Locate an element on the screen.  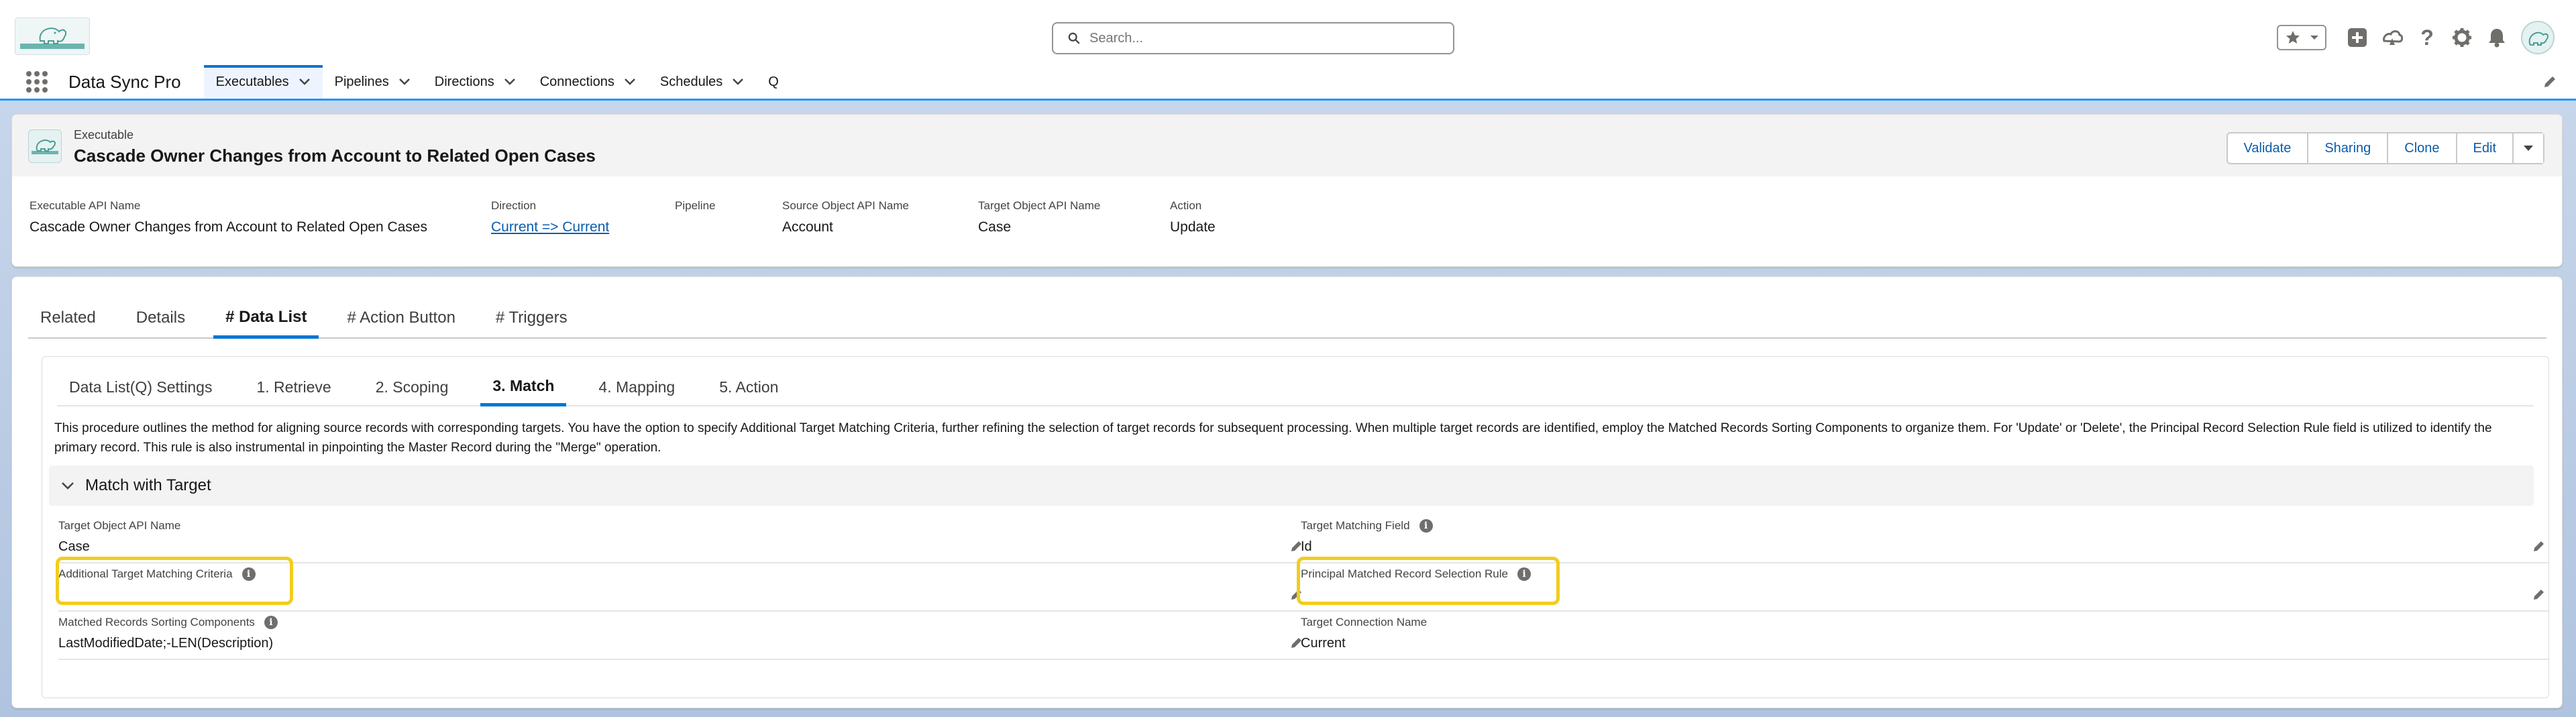
highlight-label: Target Object API Name is located at coordinates (1039, 205).